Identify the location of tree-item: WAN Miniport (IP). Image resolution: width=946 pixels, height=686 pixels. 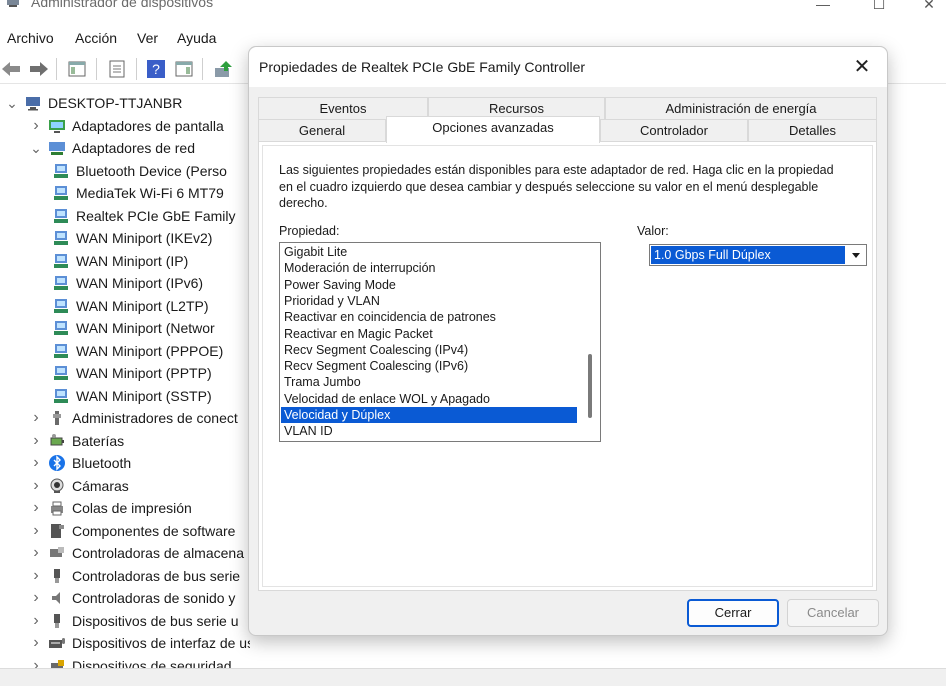
(120, 261).